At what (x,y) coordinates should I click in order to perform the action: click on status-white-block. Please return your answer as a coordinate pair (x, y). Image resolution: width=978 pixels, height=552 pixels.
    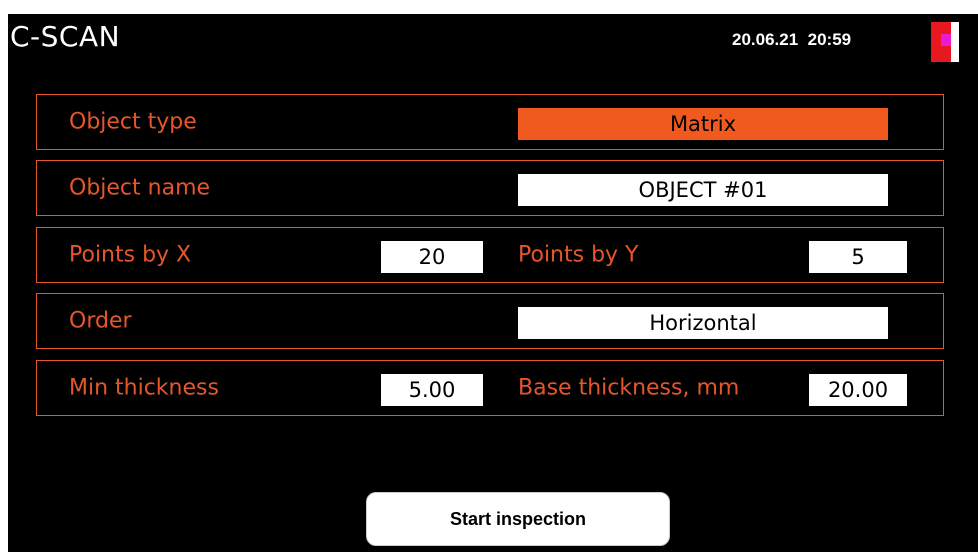
    Looking at the image, I should click on (955, 42).